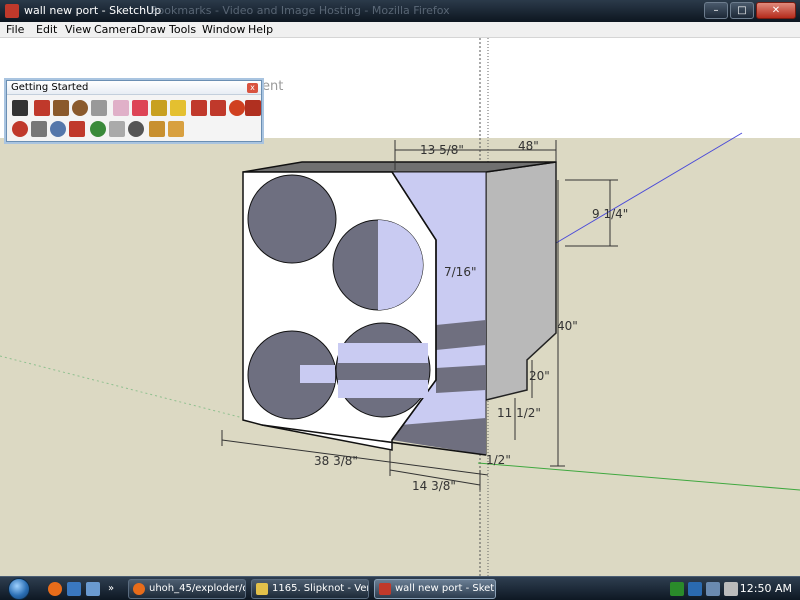 This screenshot has height=600, width=800. I want to click on eraser-tool-icon, so click(121, 108).